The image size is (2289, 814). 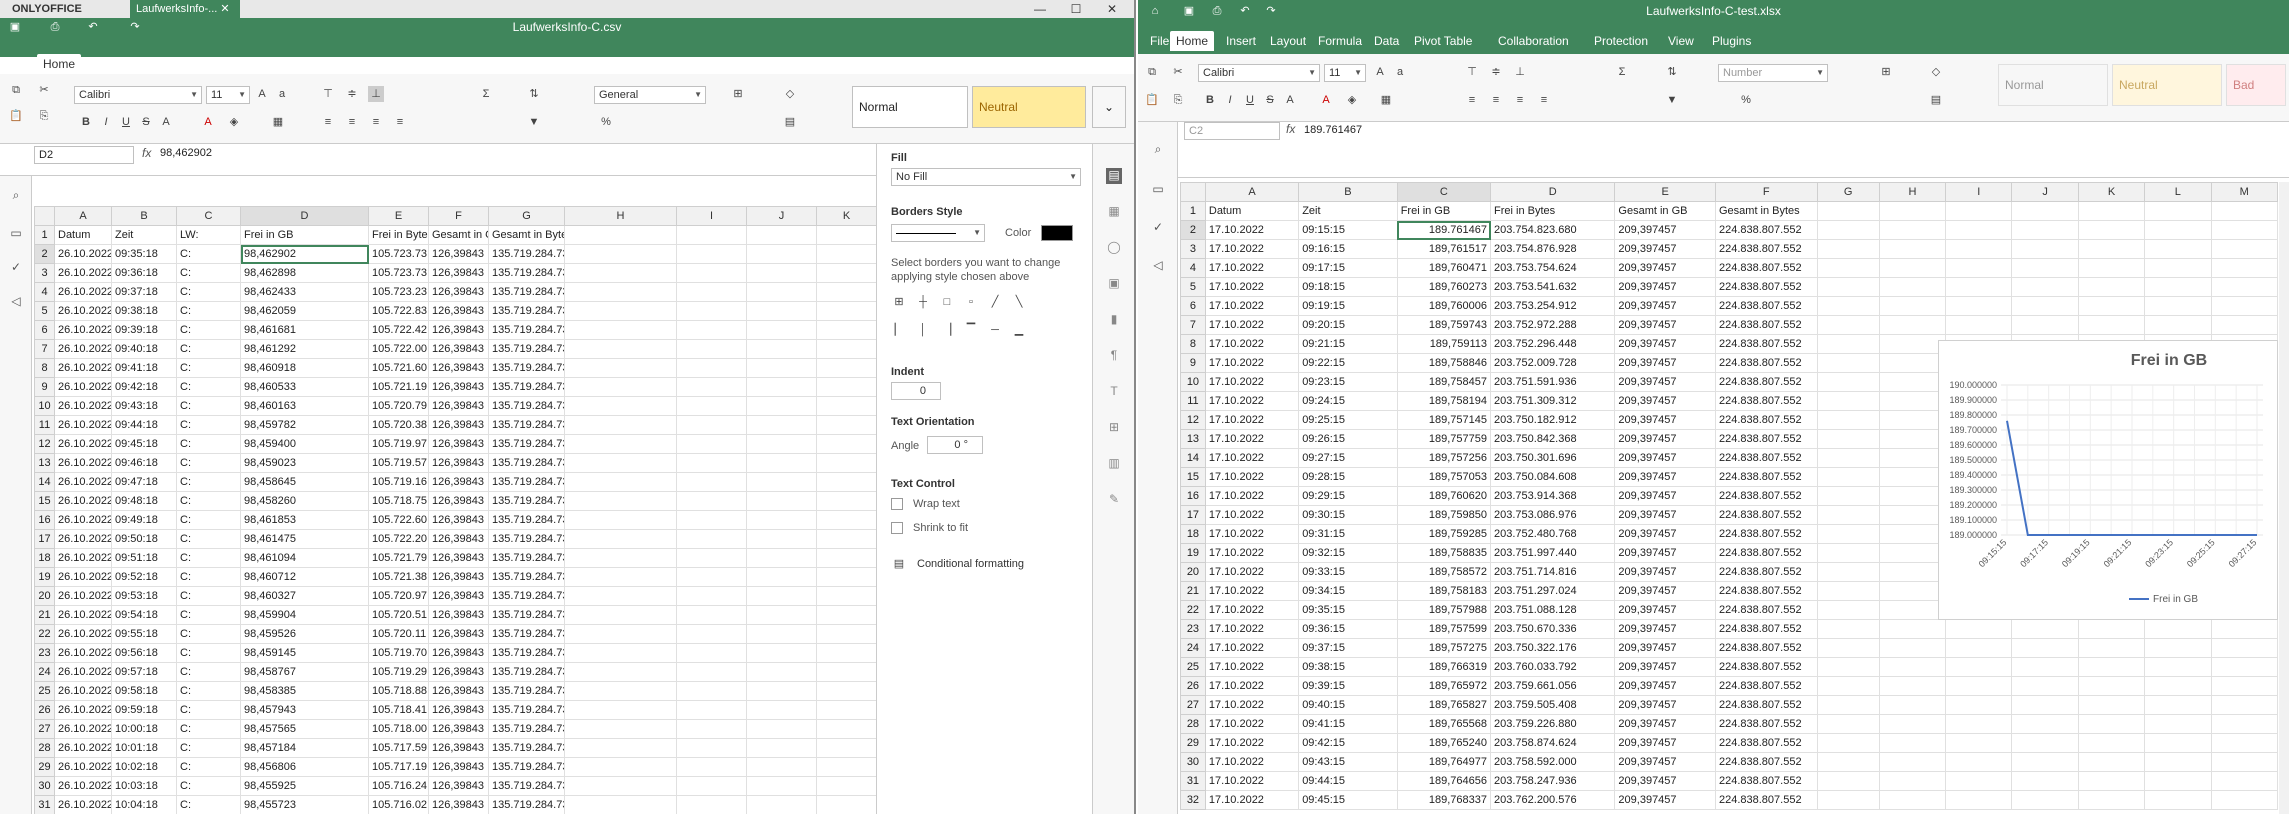 I want to click on cell: 09:54:18, so click(x=144, y=615).